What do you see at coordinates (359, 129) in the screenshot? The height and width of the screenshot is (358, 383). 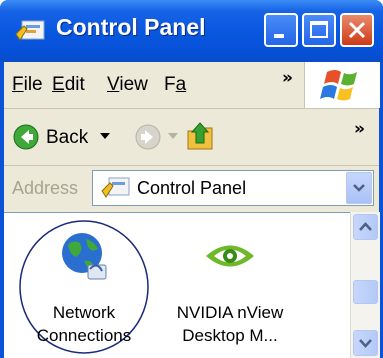 I see `toolbar-overflow-chevron: ››` at bounding box center [359, 129].